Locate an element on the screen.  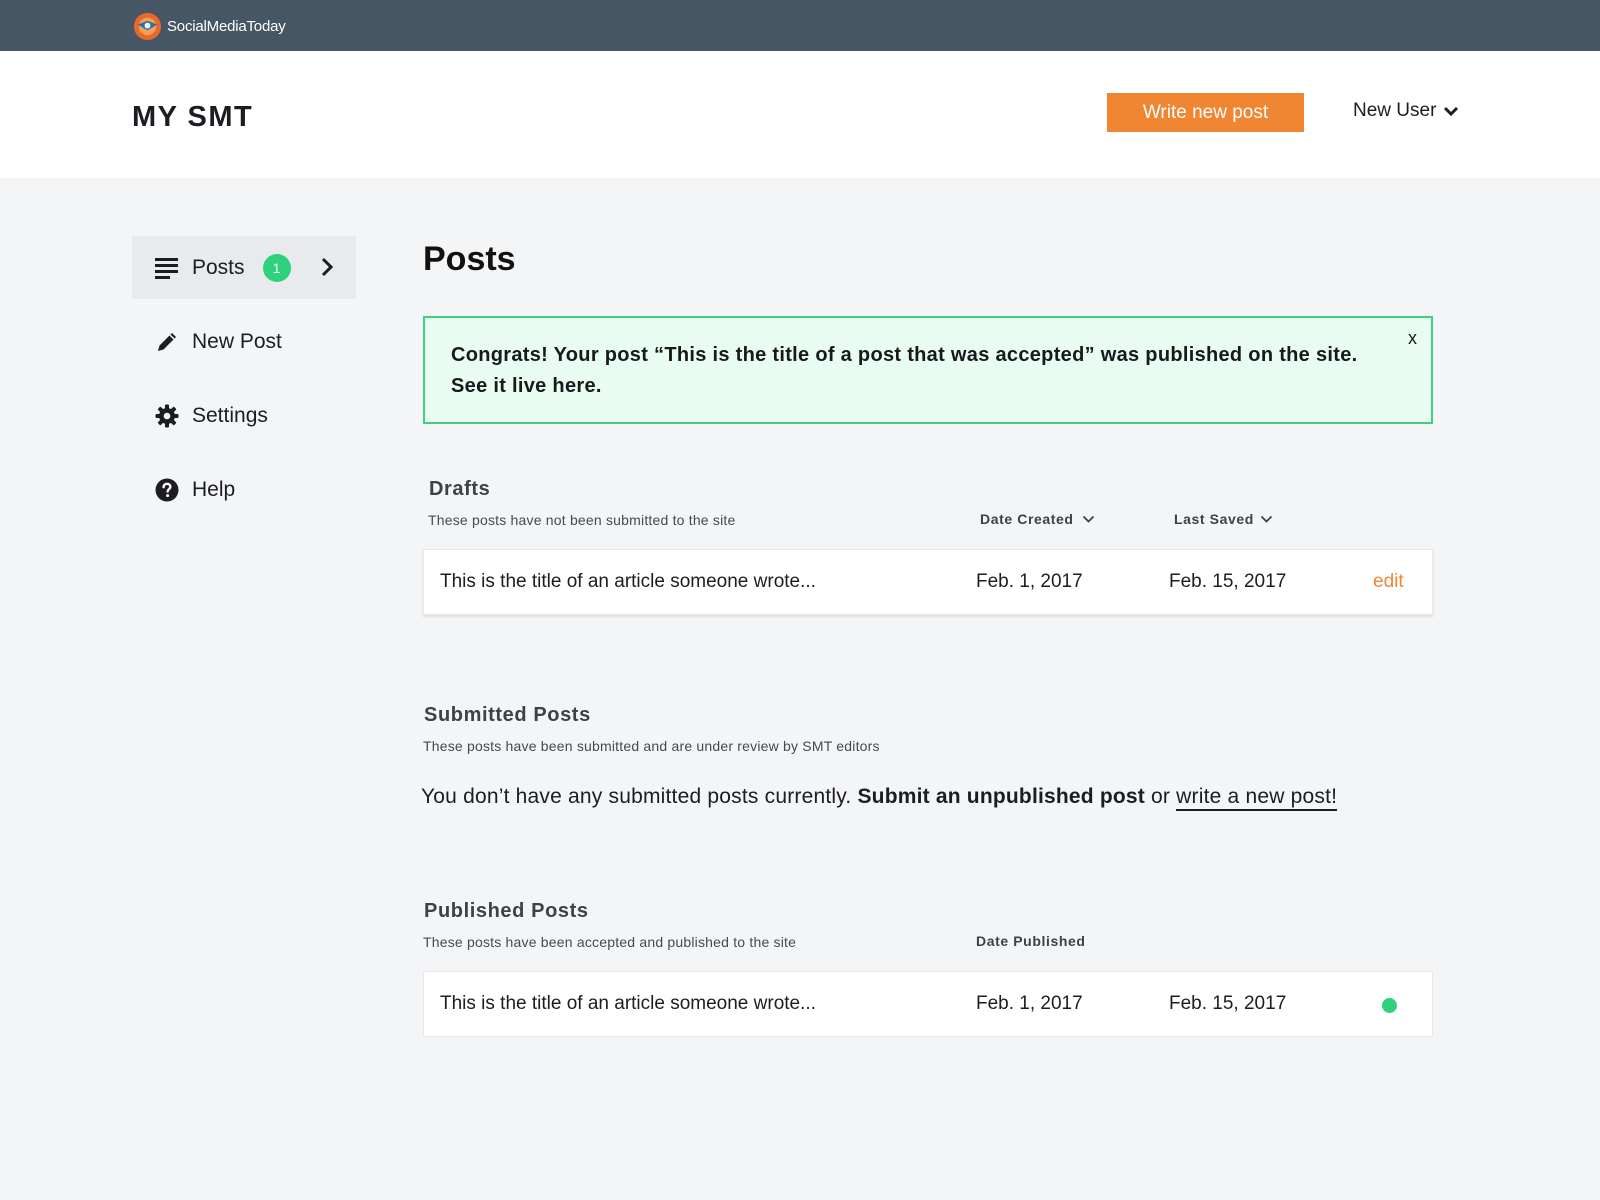
chevron-right-icon is located at coordinates (327, 267).